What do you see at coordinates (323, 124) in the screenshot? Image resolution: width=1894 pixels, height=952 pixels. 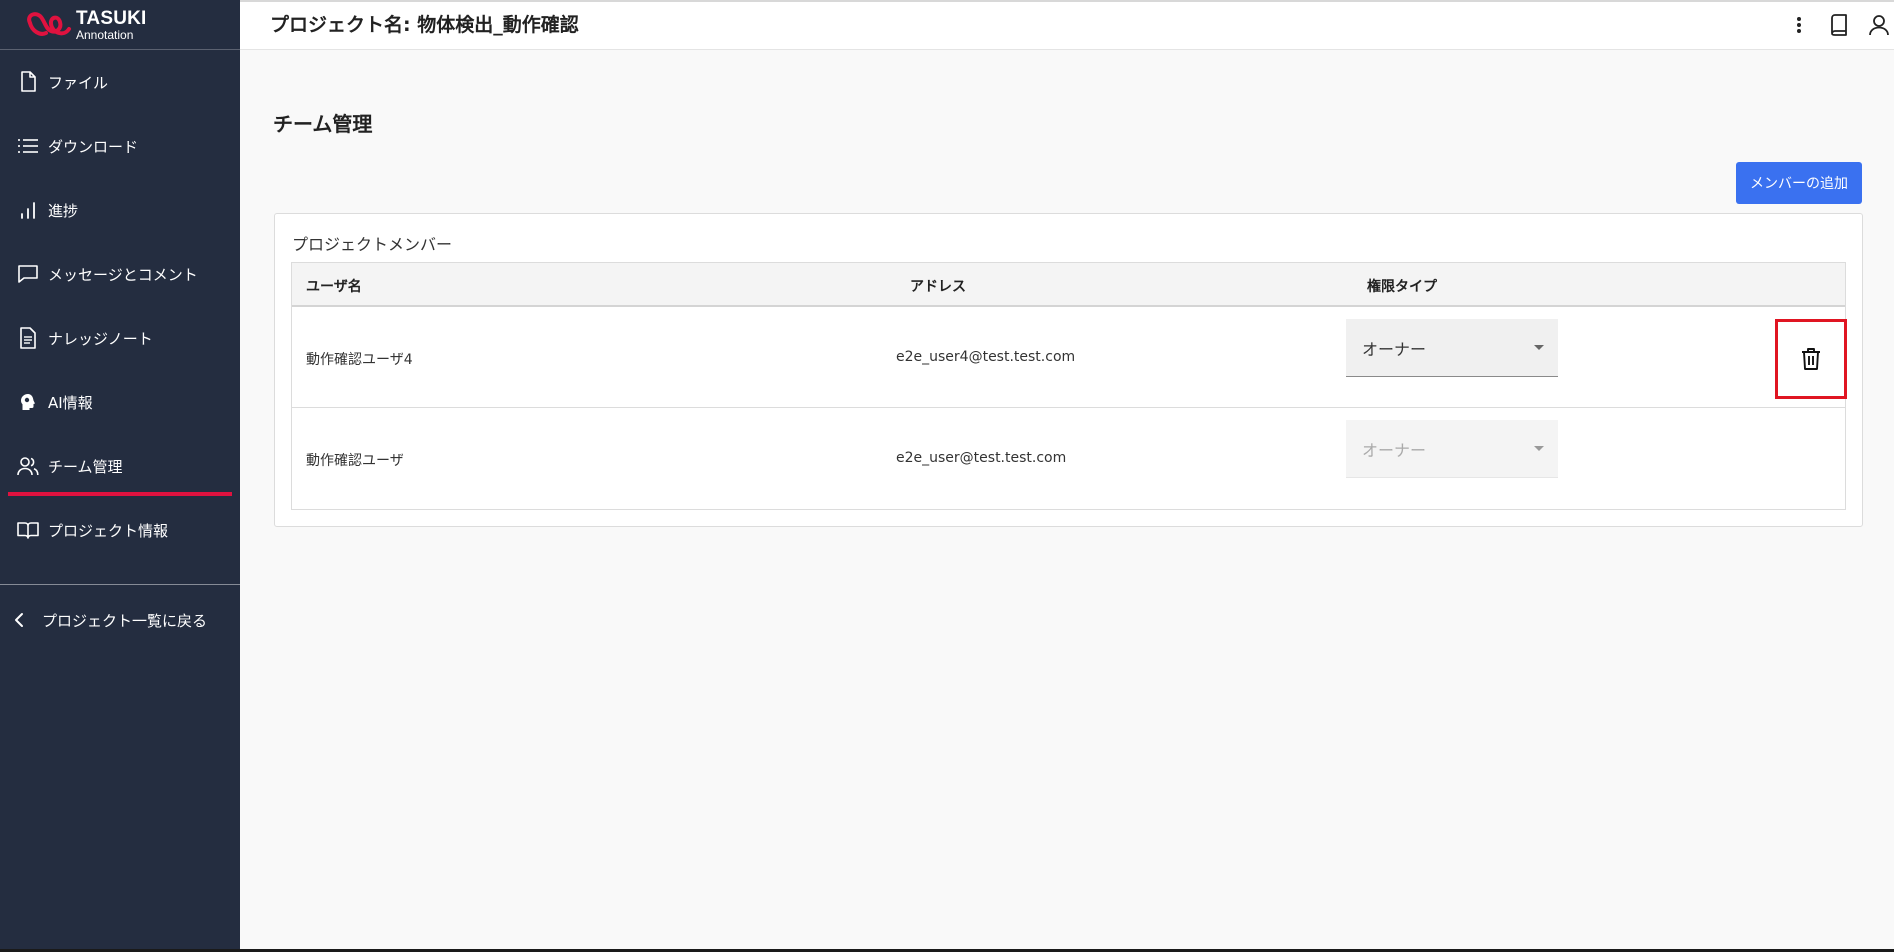 I see `page-title: チーム管理` at bounding box center [323, 124].